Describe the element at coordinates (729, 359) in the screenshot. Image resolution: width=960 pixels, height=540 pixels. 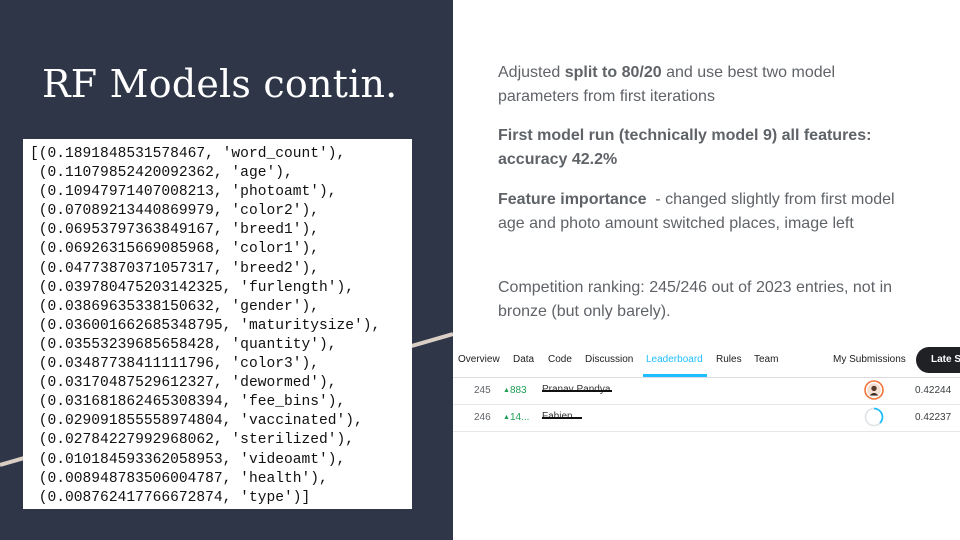
I see `tab-rules: Rules` at that location.